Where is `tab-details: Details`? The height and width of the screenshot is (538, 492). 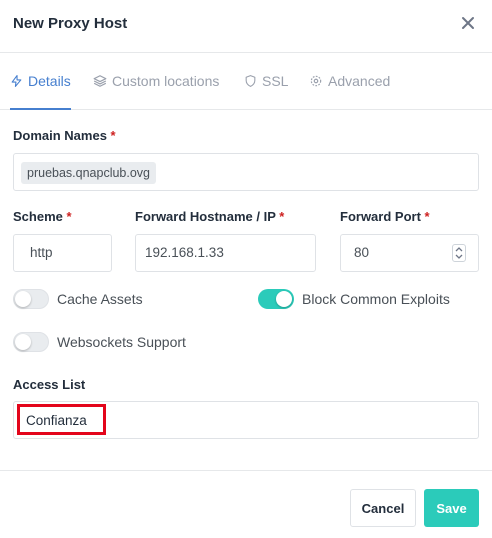 tab-details: Details is located at coordinates (40, 81).